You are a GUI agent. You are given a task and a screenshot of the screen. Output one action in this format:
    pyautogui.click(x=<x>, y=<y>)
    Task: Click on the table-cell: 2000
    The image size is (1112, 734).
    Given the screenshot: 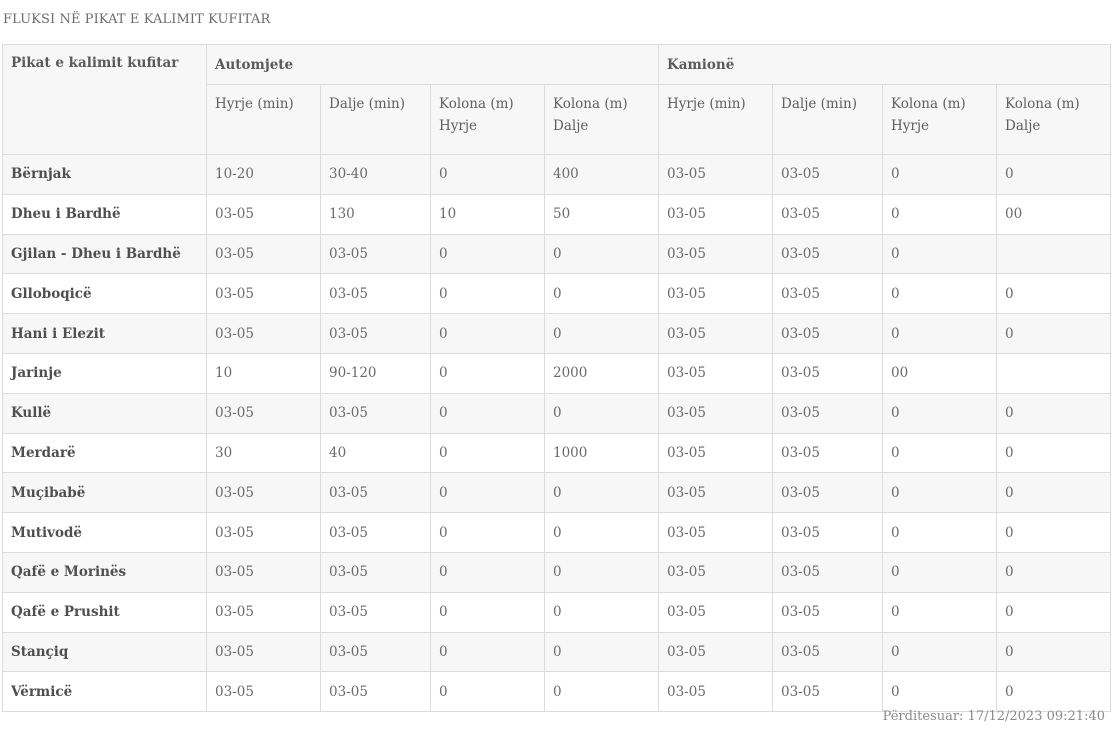 What is the action you would take?
    pyautogui.click(x=601, y=373)
    